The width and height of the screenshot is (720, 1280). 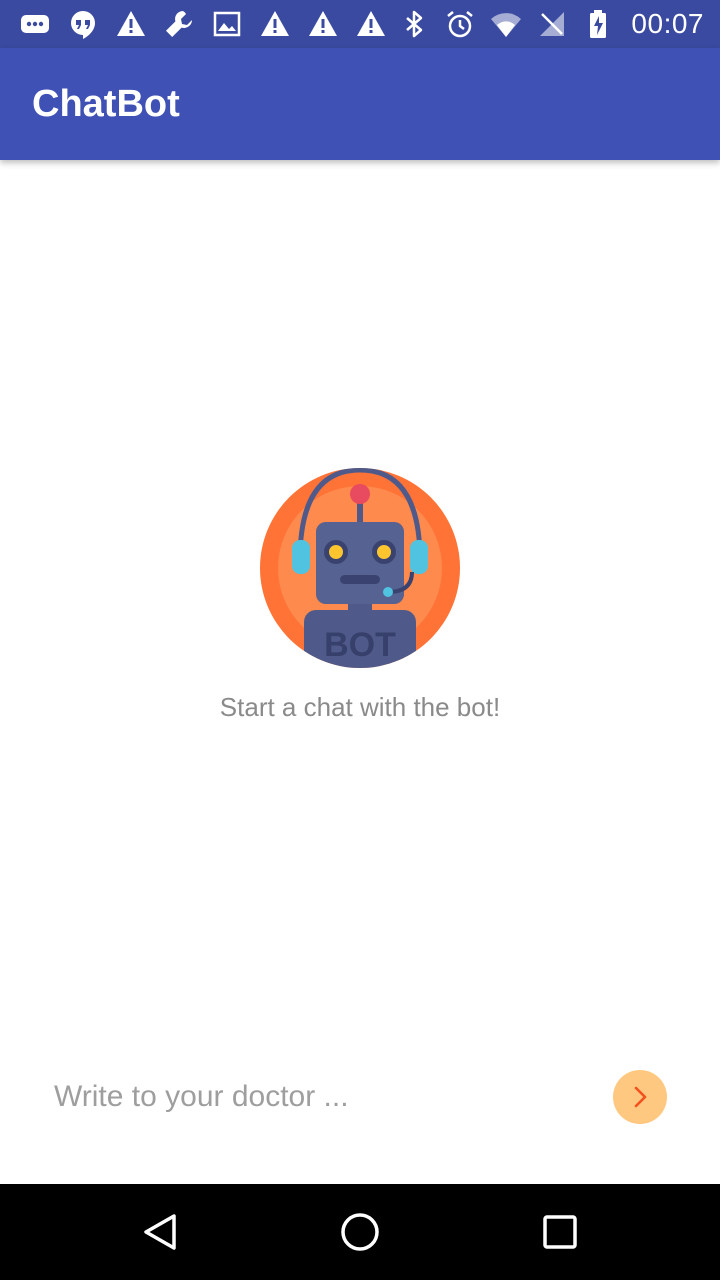 What do you see at coordinates (324, 1097) in the screenshot?
I see `message-input` at bounding box center [324, 1097].